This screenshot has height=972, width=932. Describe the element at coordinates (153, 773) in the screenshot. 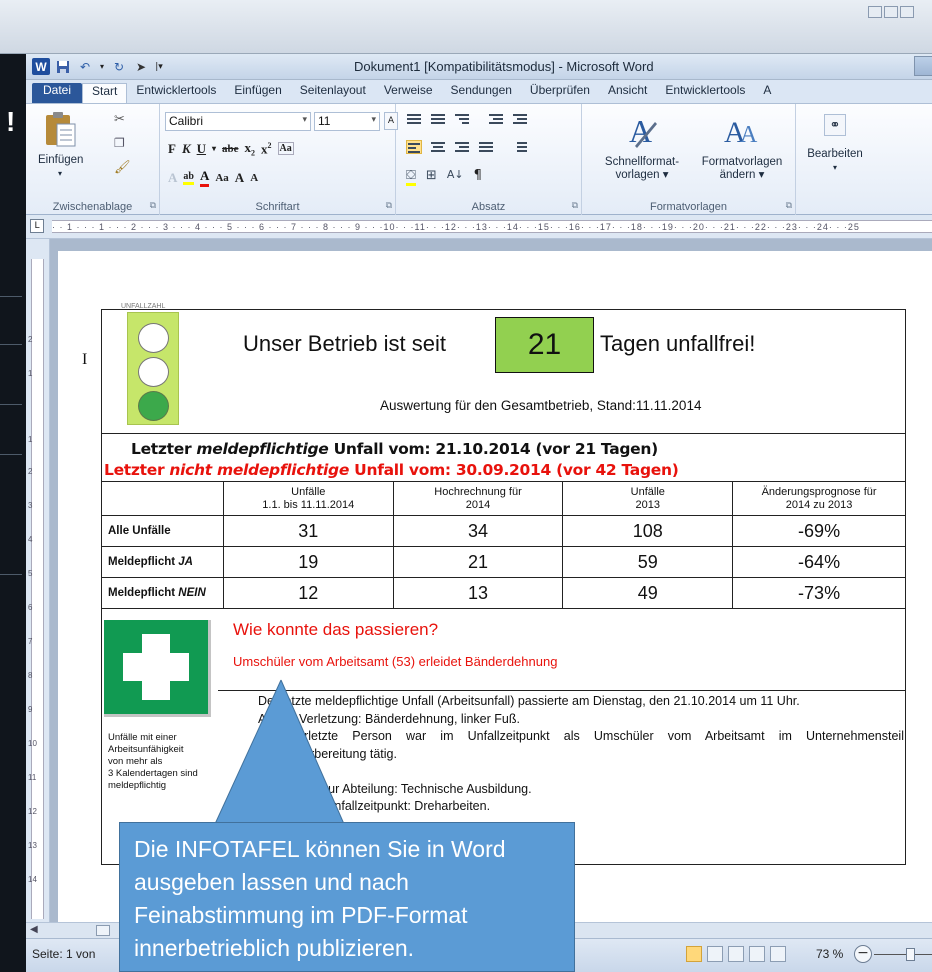

I see `note-line: 3 Kalendertagen sind` at that location.